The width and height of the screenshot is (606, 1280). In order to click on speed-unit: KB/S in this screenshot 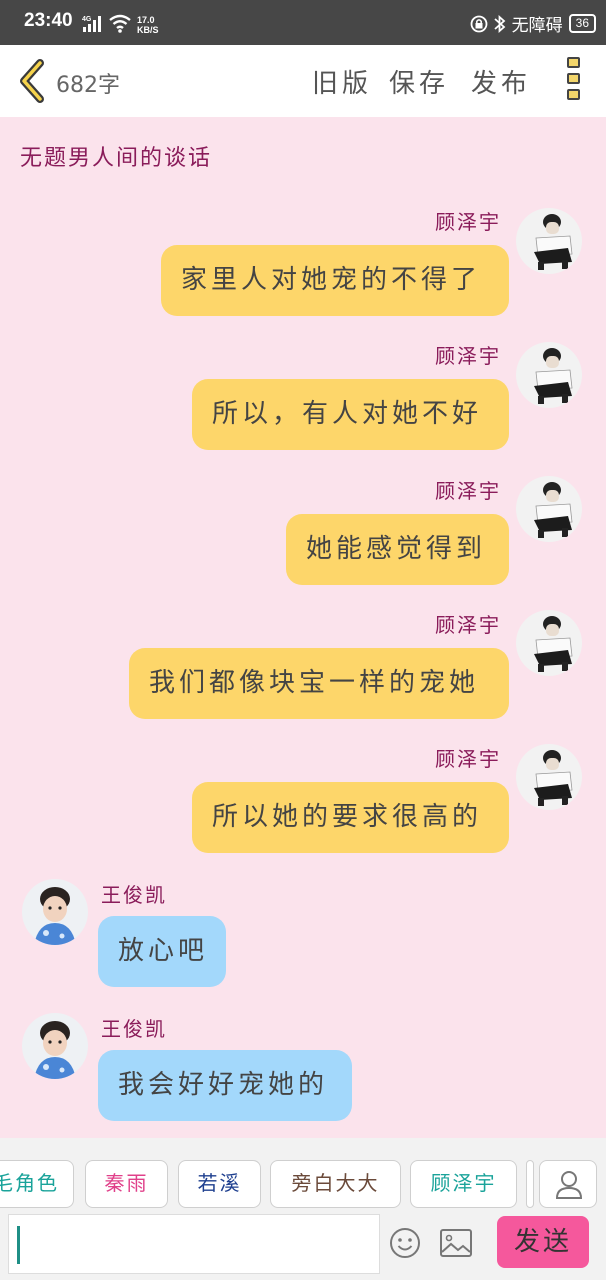, I will do `click(148, 30)`.